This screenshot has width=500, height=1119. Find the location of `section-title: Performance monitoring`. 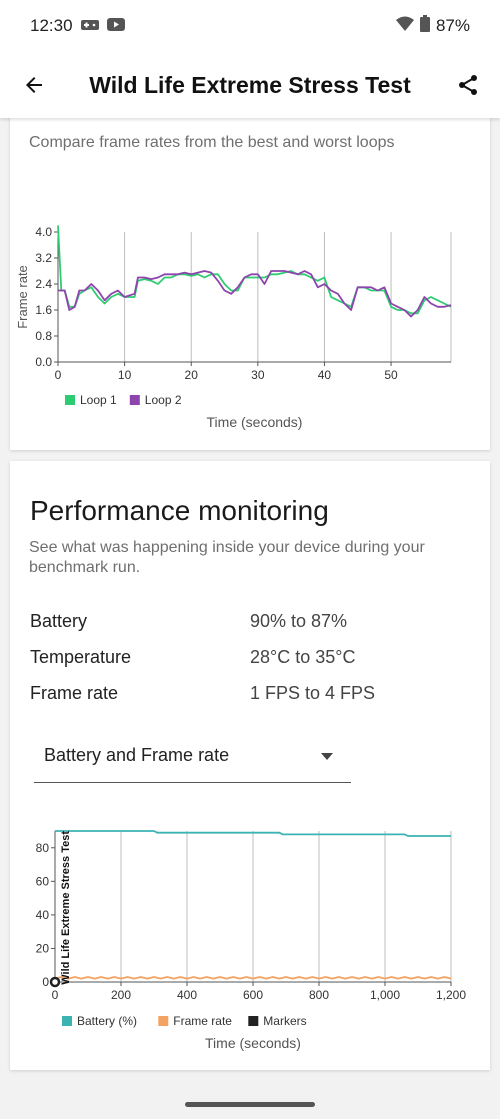

section-title: Performance monitoring is located at coordinates (179, 510).